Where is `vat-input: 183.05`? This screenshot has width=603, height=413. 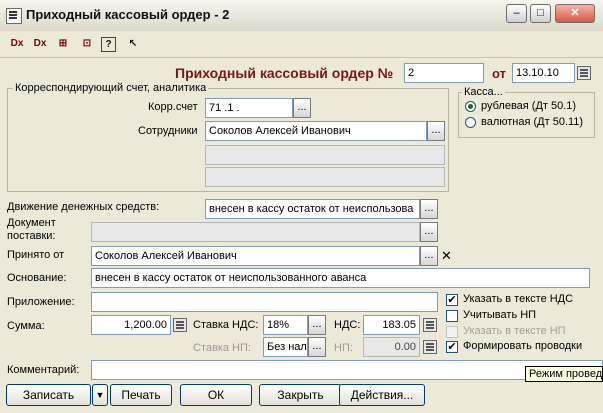
vat-input: 183.05 is located at coordinates (391, 325).